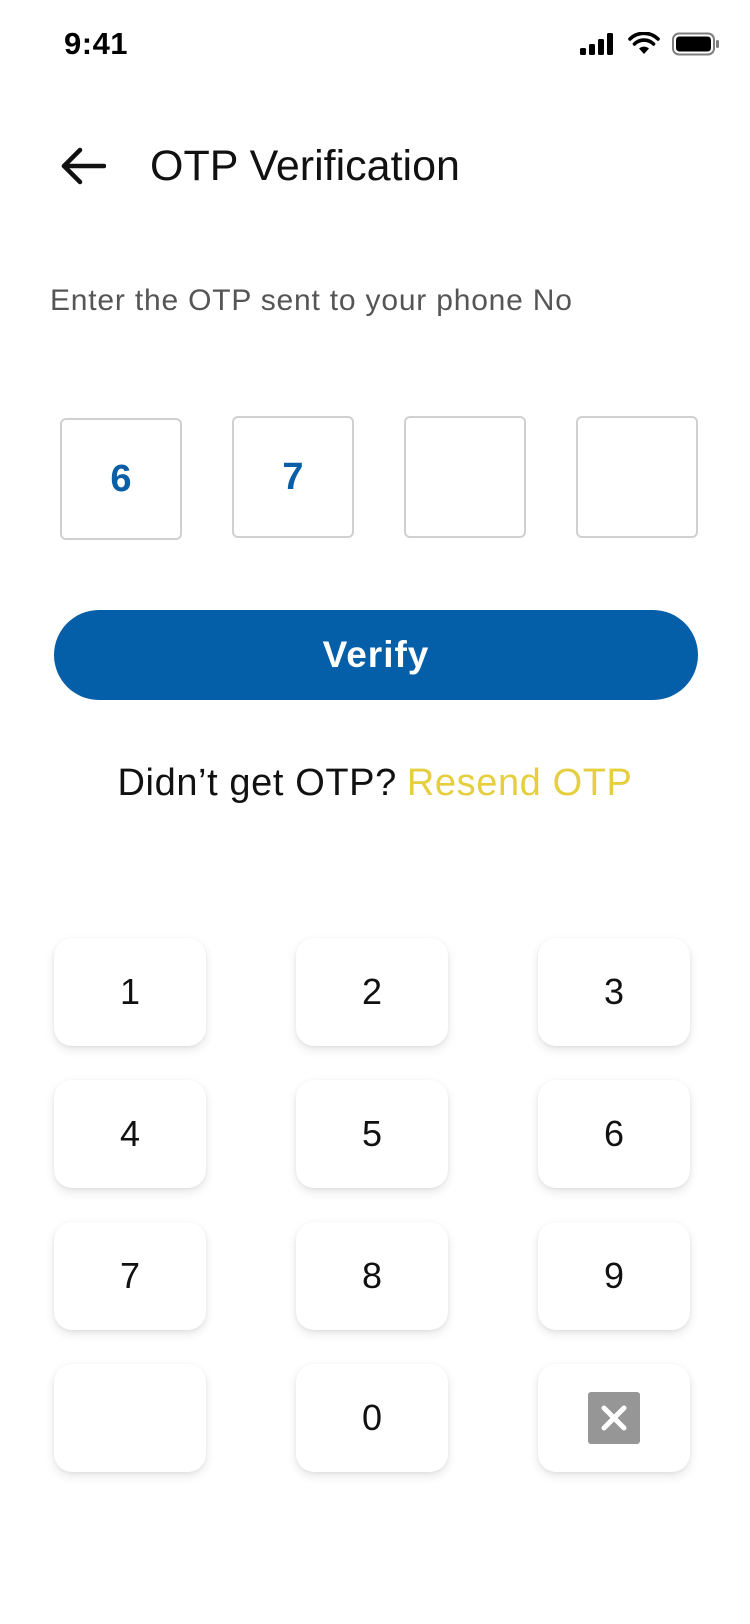  Describe the element at coordinates (311, 300) in the screenshot. I see `otp-instruction: Enter the OTP sent to your phone No` at that location.